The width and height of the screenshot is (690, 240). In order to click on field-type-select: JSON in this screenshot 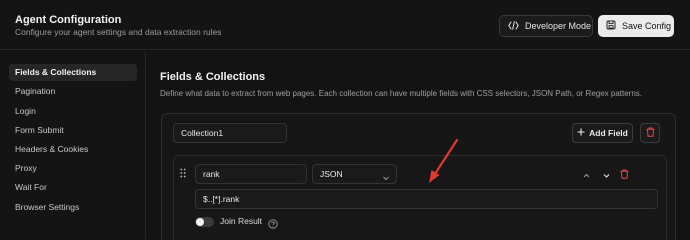, I will do `click(354, 174)`.